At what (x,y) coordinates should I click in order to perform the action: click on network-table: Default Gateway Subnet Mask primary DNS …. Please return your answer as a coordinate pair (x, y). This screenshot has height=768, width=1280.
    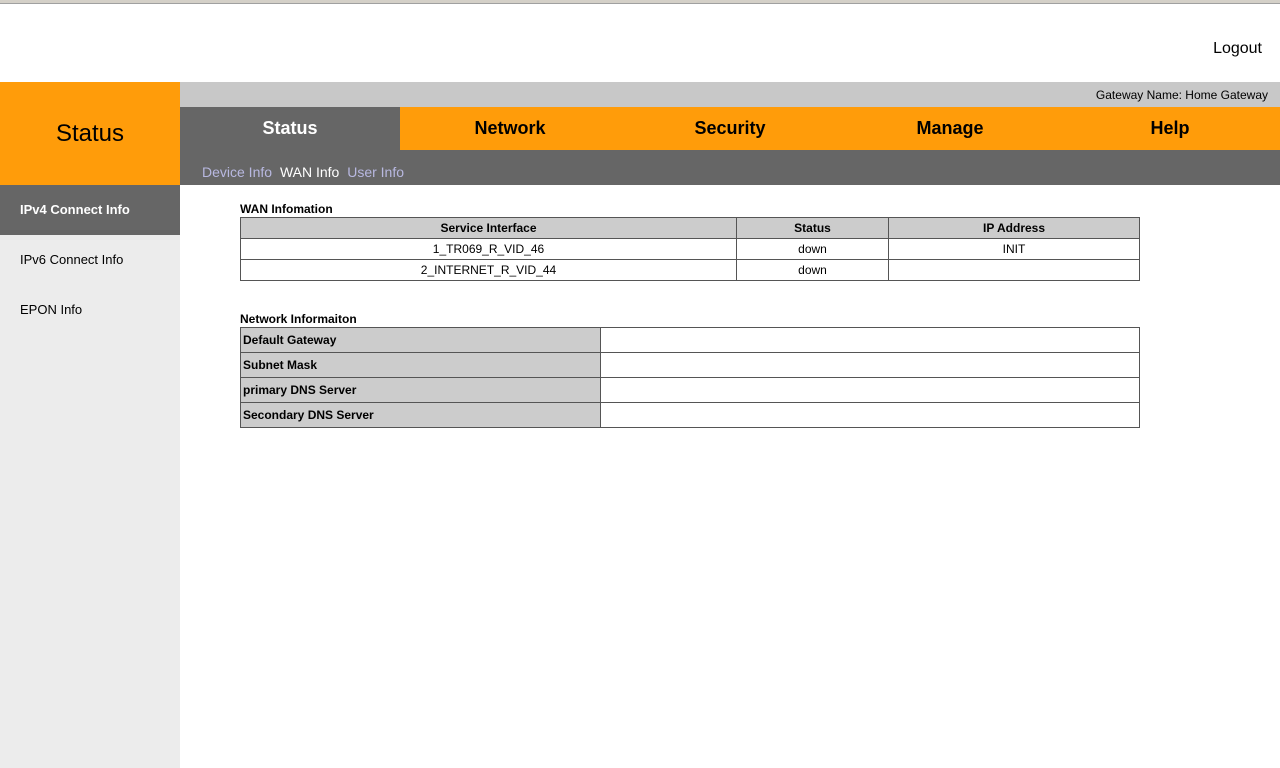
    Looking at the image, I should click on (690, 377).